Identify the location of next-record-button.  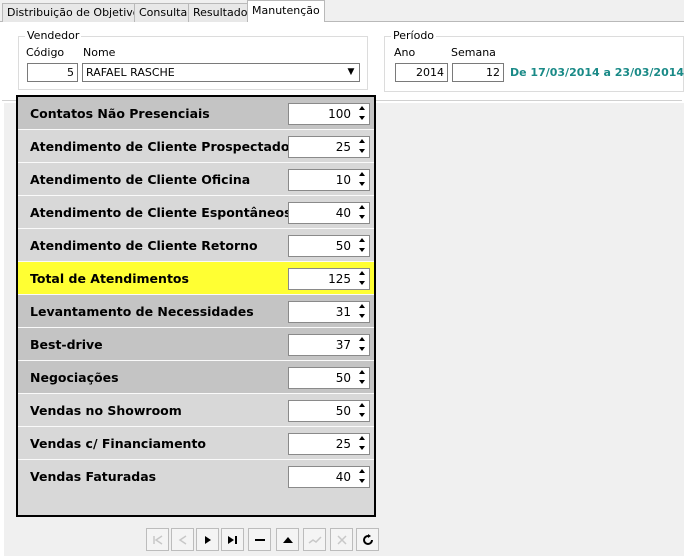
(207, 539).